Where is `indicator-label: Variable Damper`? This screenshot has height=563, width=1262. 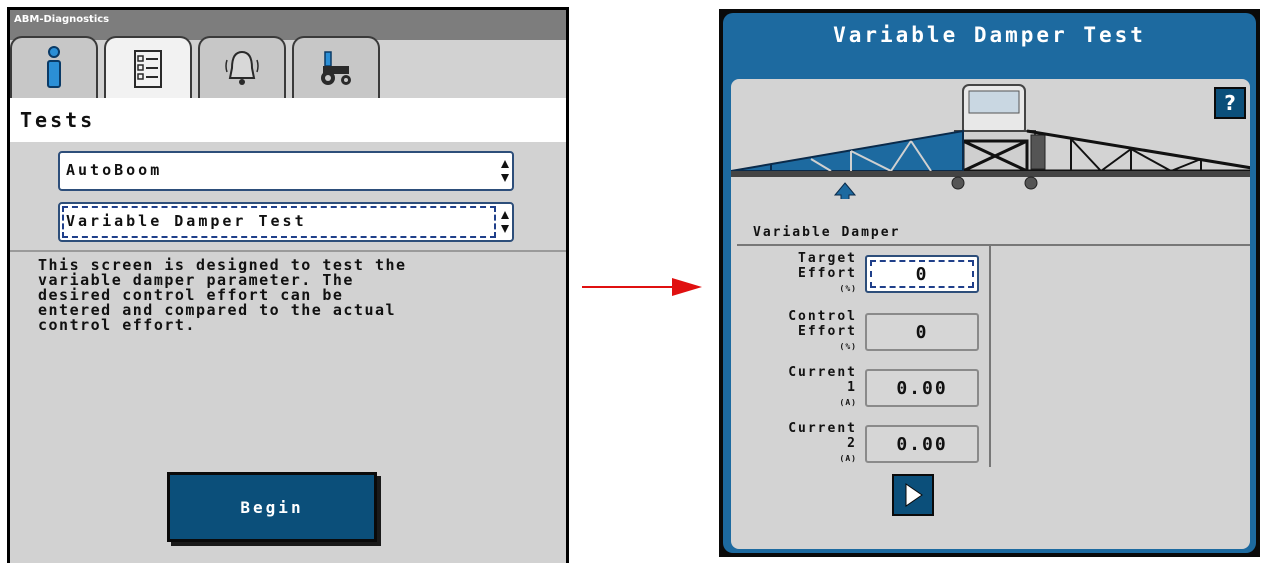
indicator-label: Variable Damper is located at coordinates (827, 232).